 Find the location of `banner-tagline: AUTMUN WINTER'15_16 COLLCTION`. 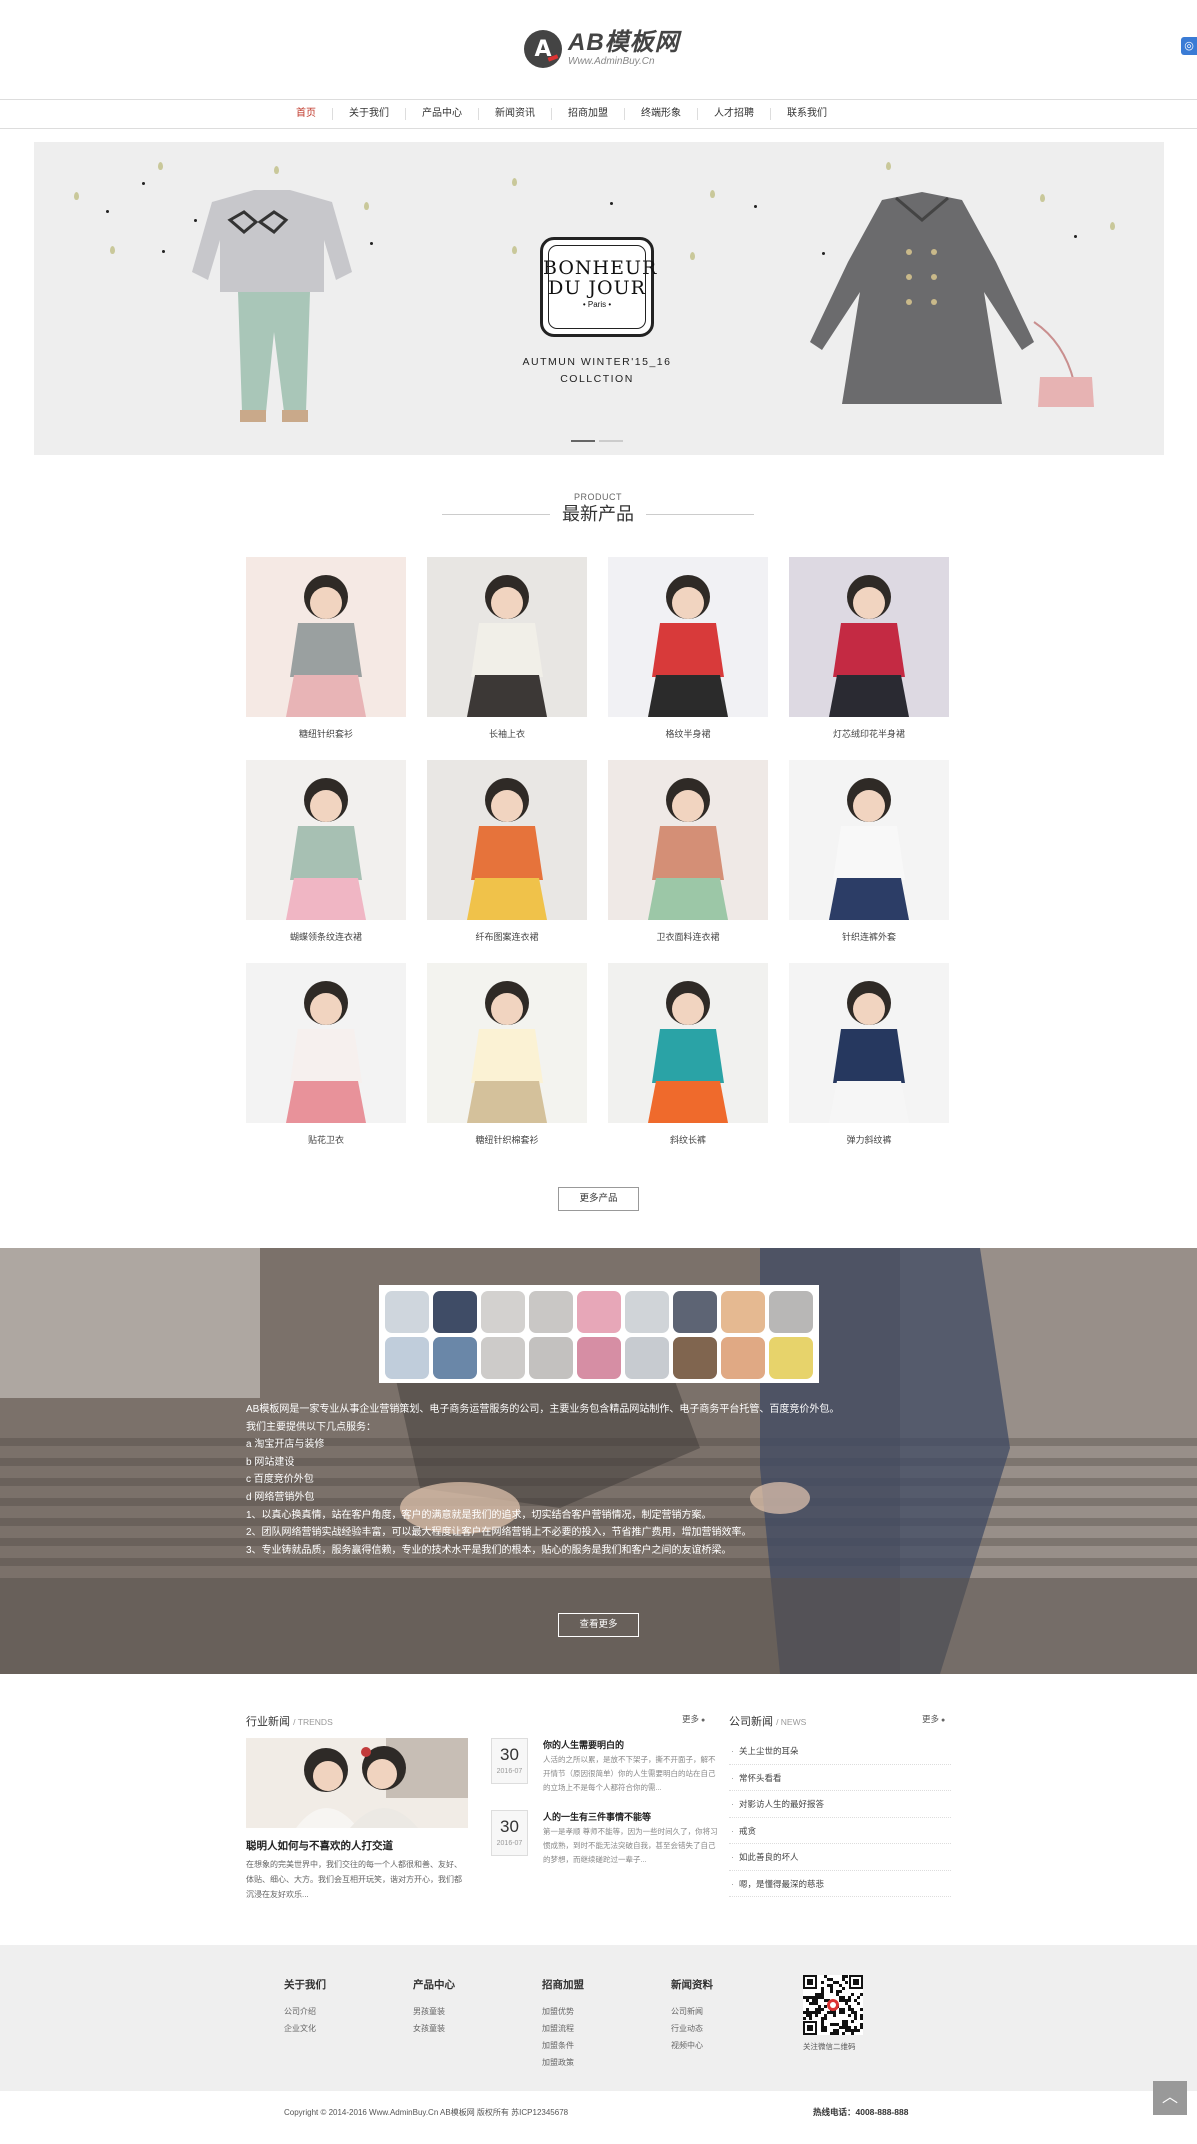

banner-tagline: AUTMUN WINTER'15_16 COLLCTION is located at coordinates (597, 371).